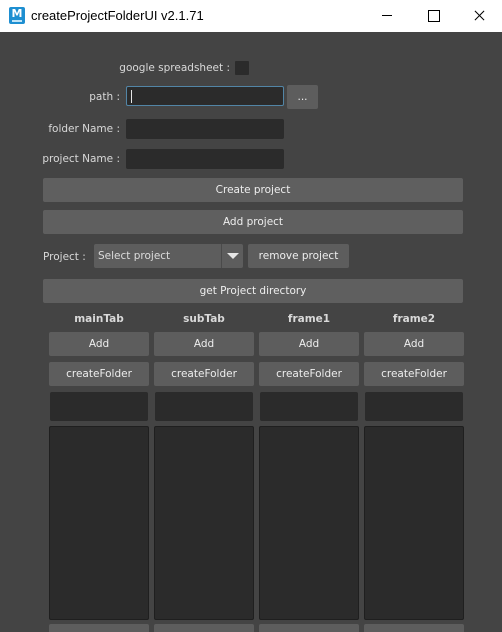 The height and width of the screenshot is (632, 502). Describe the element at coordinates (81, 159) in the screenshot. I see `project-name-label: project Name :` at that location.